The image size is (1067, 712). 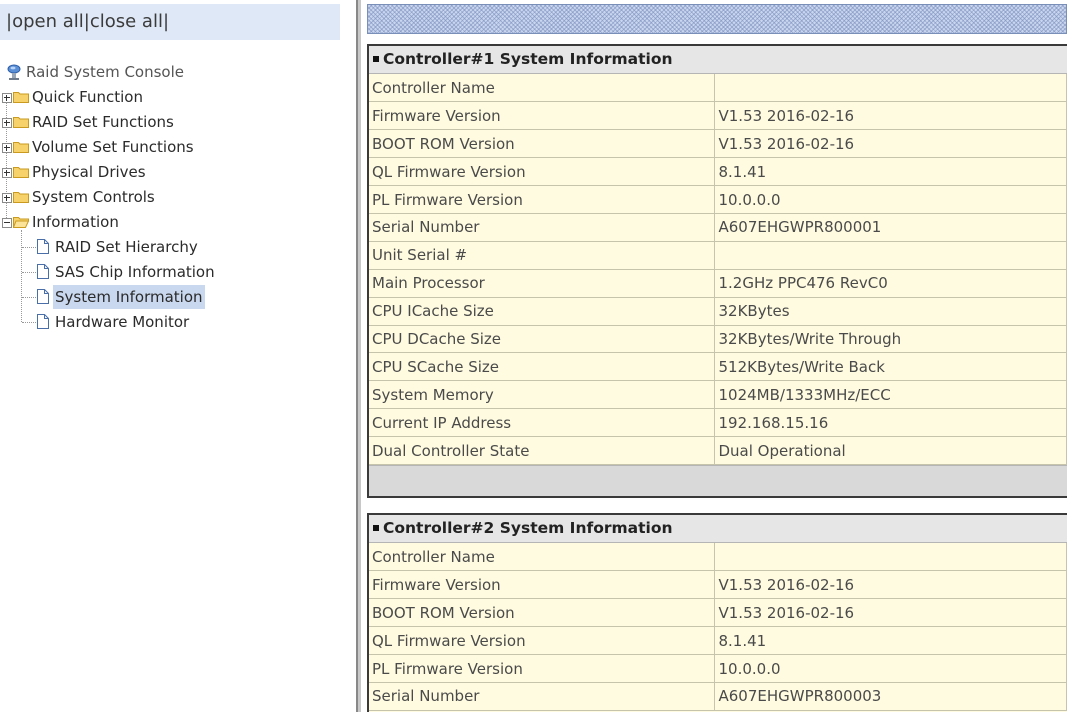 I want to click on field-label: Controller Name, so click(x=542, y=557).